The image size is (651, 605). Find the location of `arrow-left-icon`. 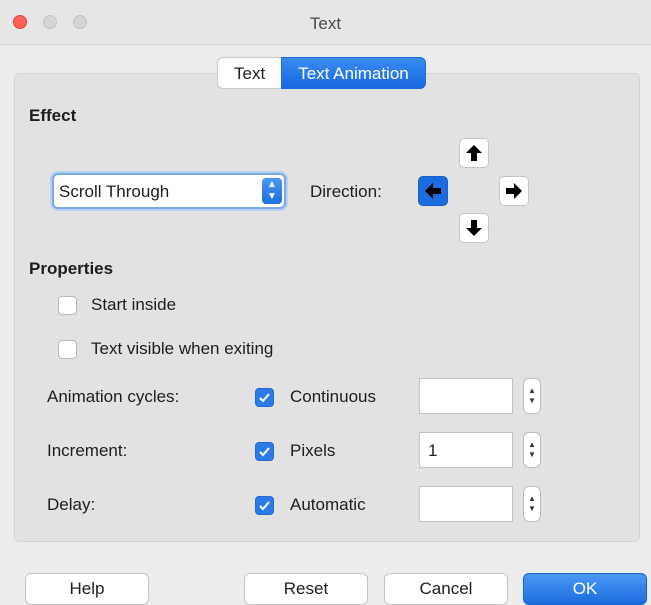

arrow-left-icon is located at coordinates (433, 191).